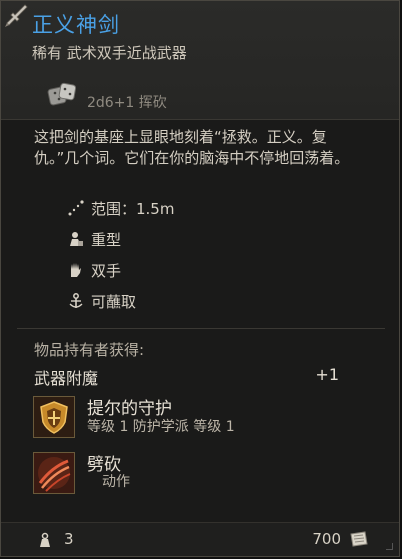 This screenshot has width=402, height=559. What do you see at coordinates (76, 208) in the screenshot?
I see `range-icon` at bounding box center [76, 208].